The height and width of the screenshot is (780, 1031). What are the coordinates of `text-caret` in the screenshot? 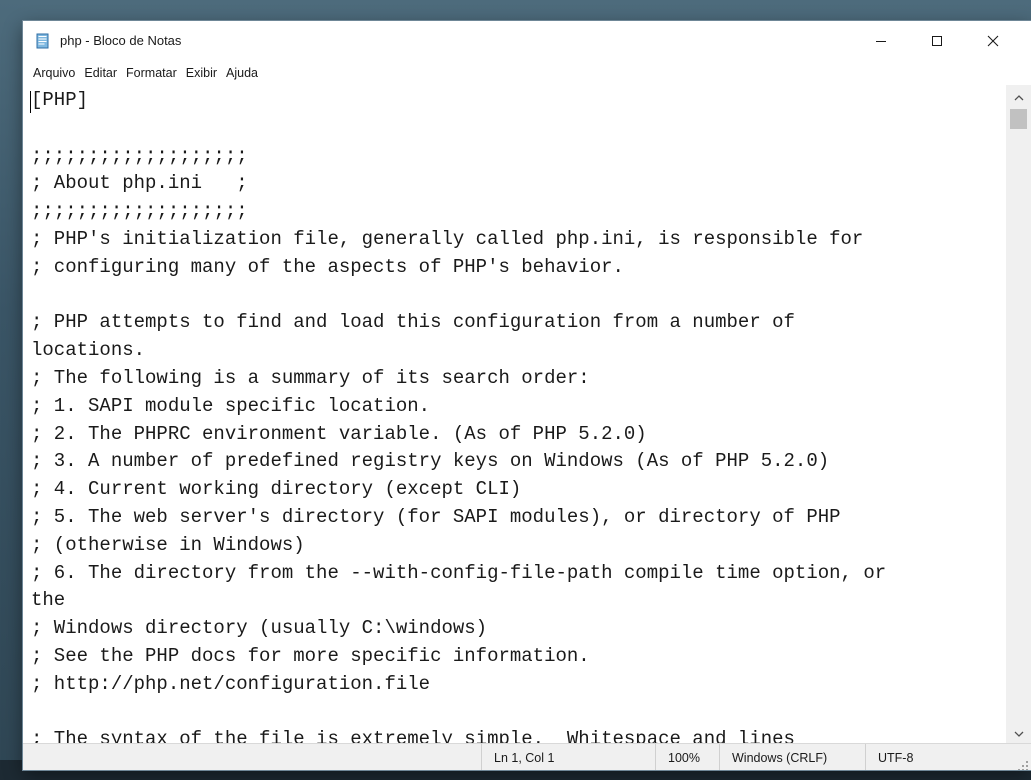 It's located at (30, 102).